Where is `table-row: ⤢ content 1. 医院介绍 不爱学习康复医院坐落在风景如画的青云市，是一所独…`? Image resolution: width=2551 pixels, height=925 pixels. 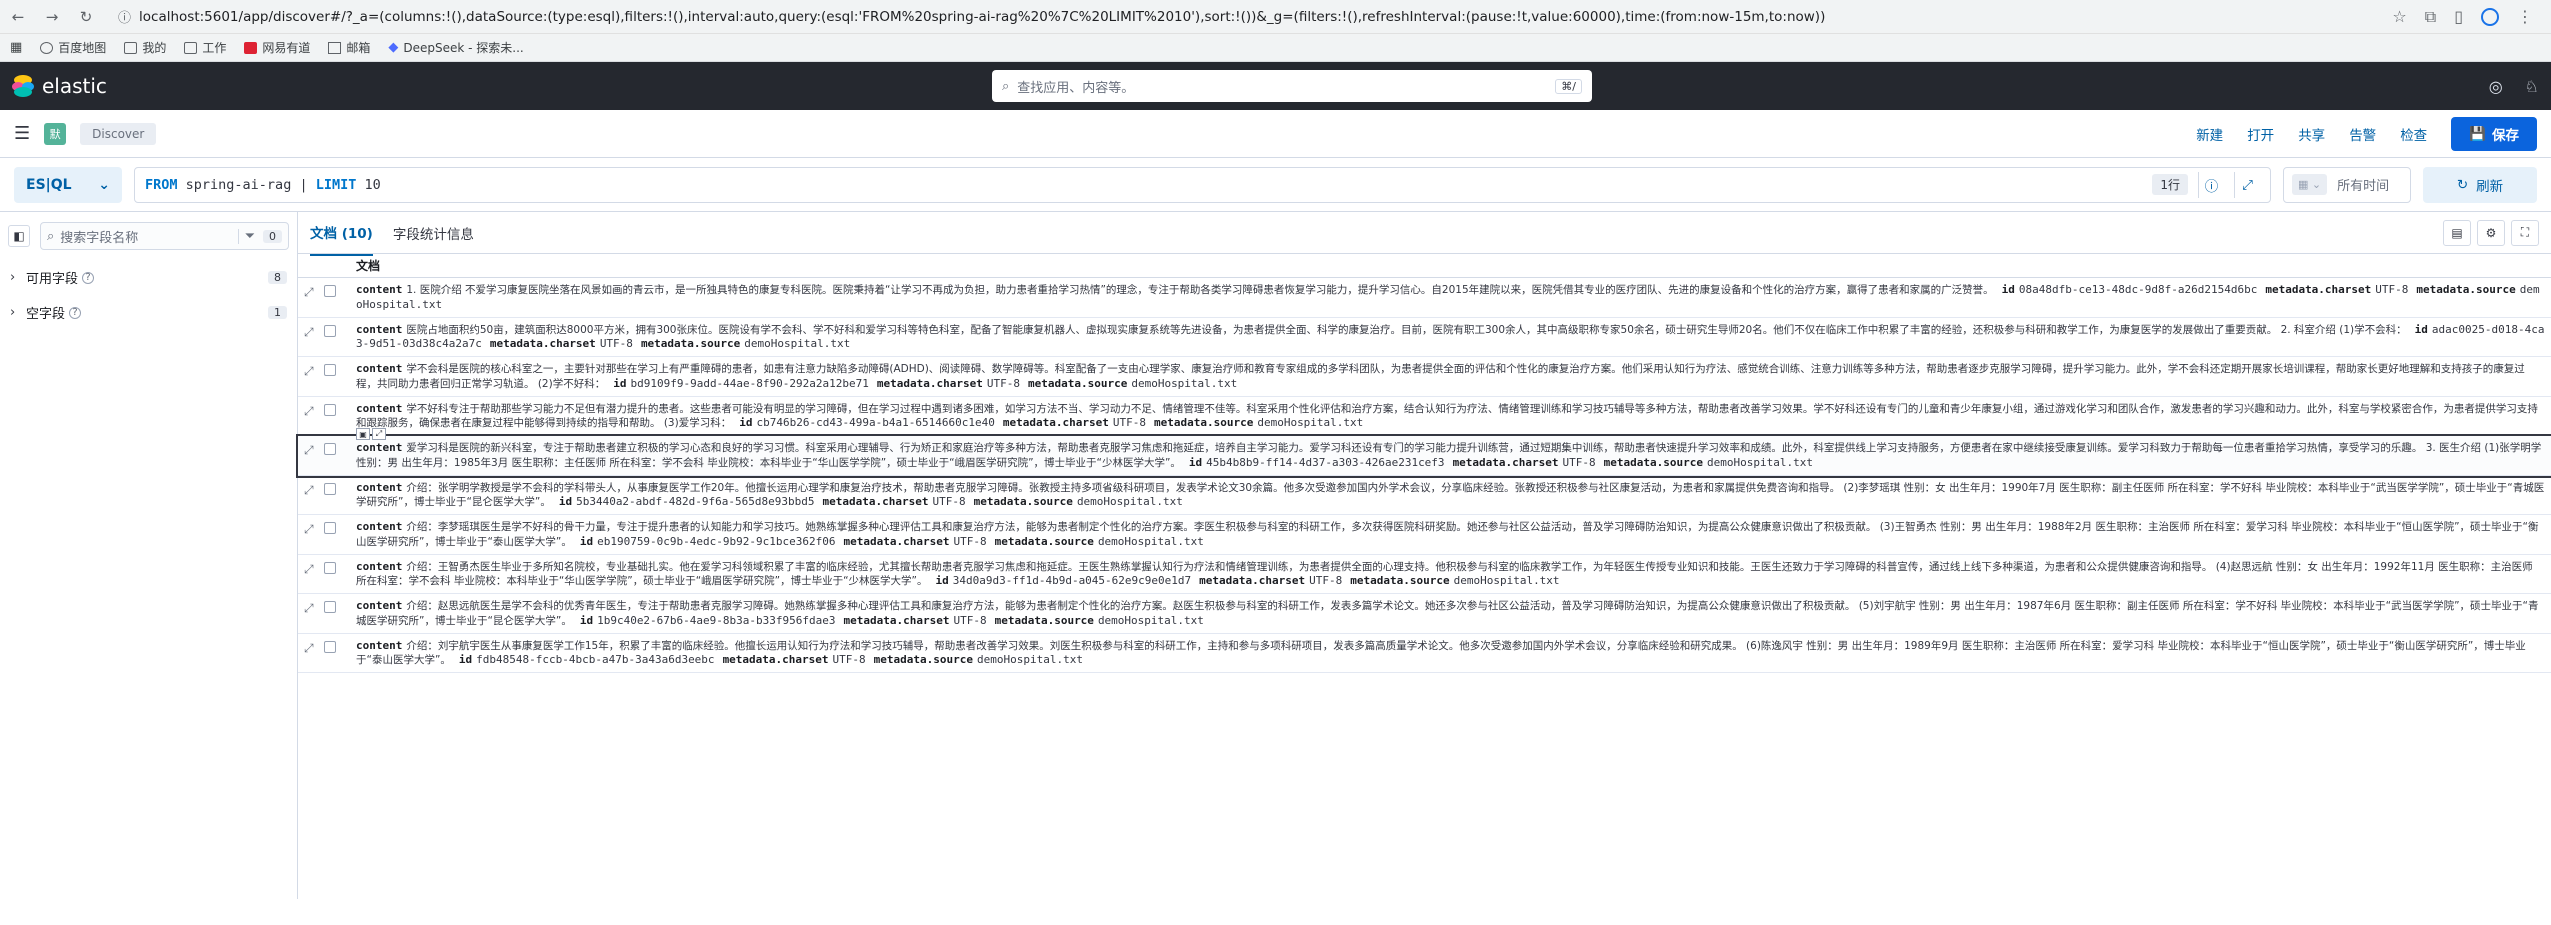 table-row: ⤢ content 1. 医院介绍 不爱学习康复医院坐落在风景如画的青云市，是一所独… is located at coordinates (1424, 298).